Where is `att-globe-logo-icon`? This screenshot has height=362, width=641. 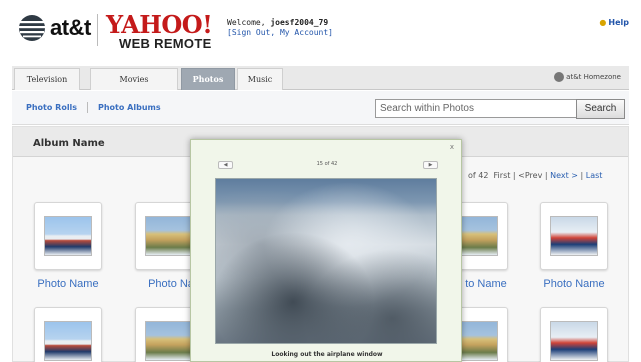 att-globe-logo-icon is located at coordinates (32, 28).